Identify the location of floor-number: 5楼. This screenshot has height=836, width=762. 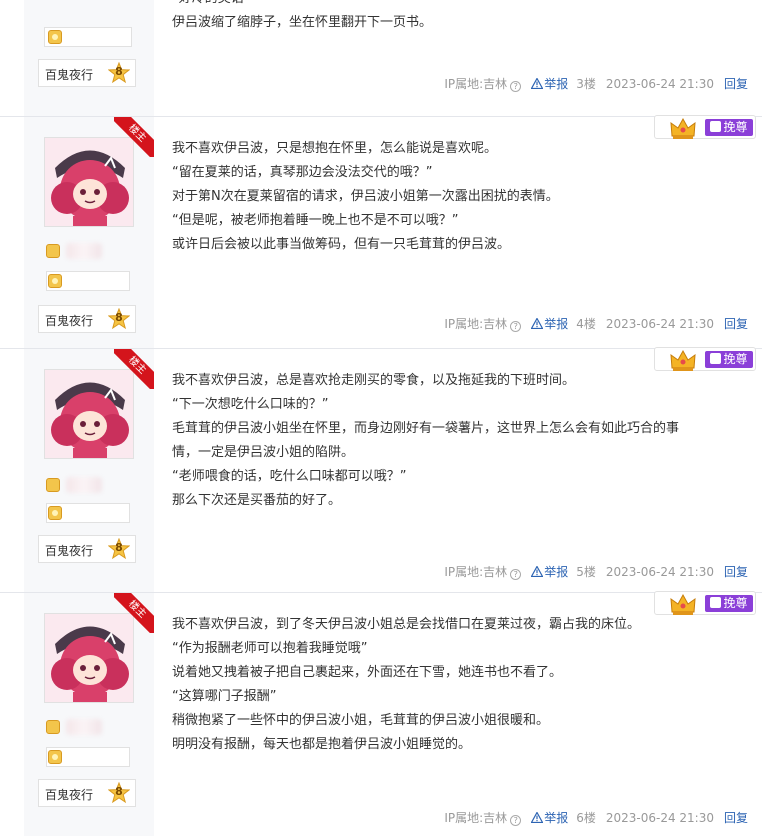
(586, 572).